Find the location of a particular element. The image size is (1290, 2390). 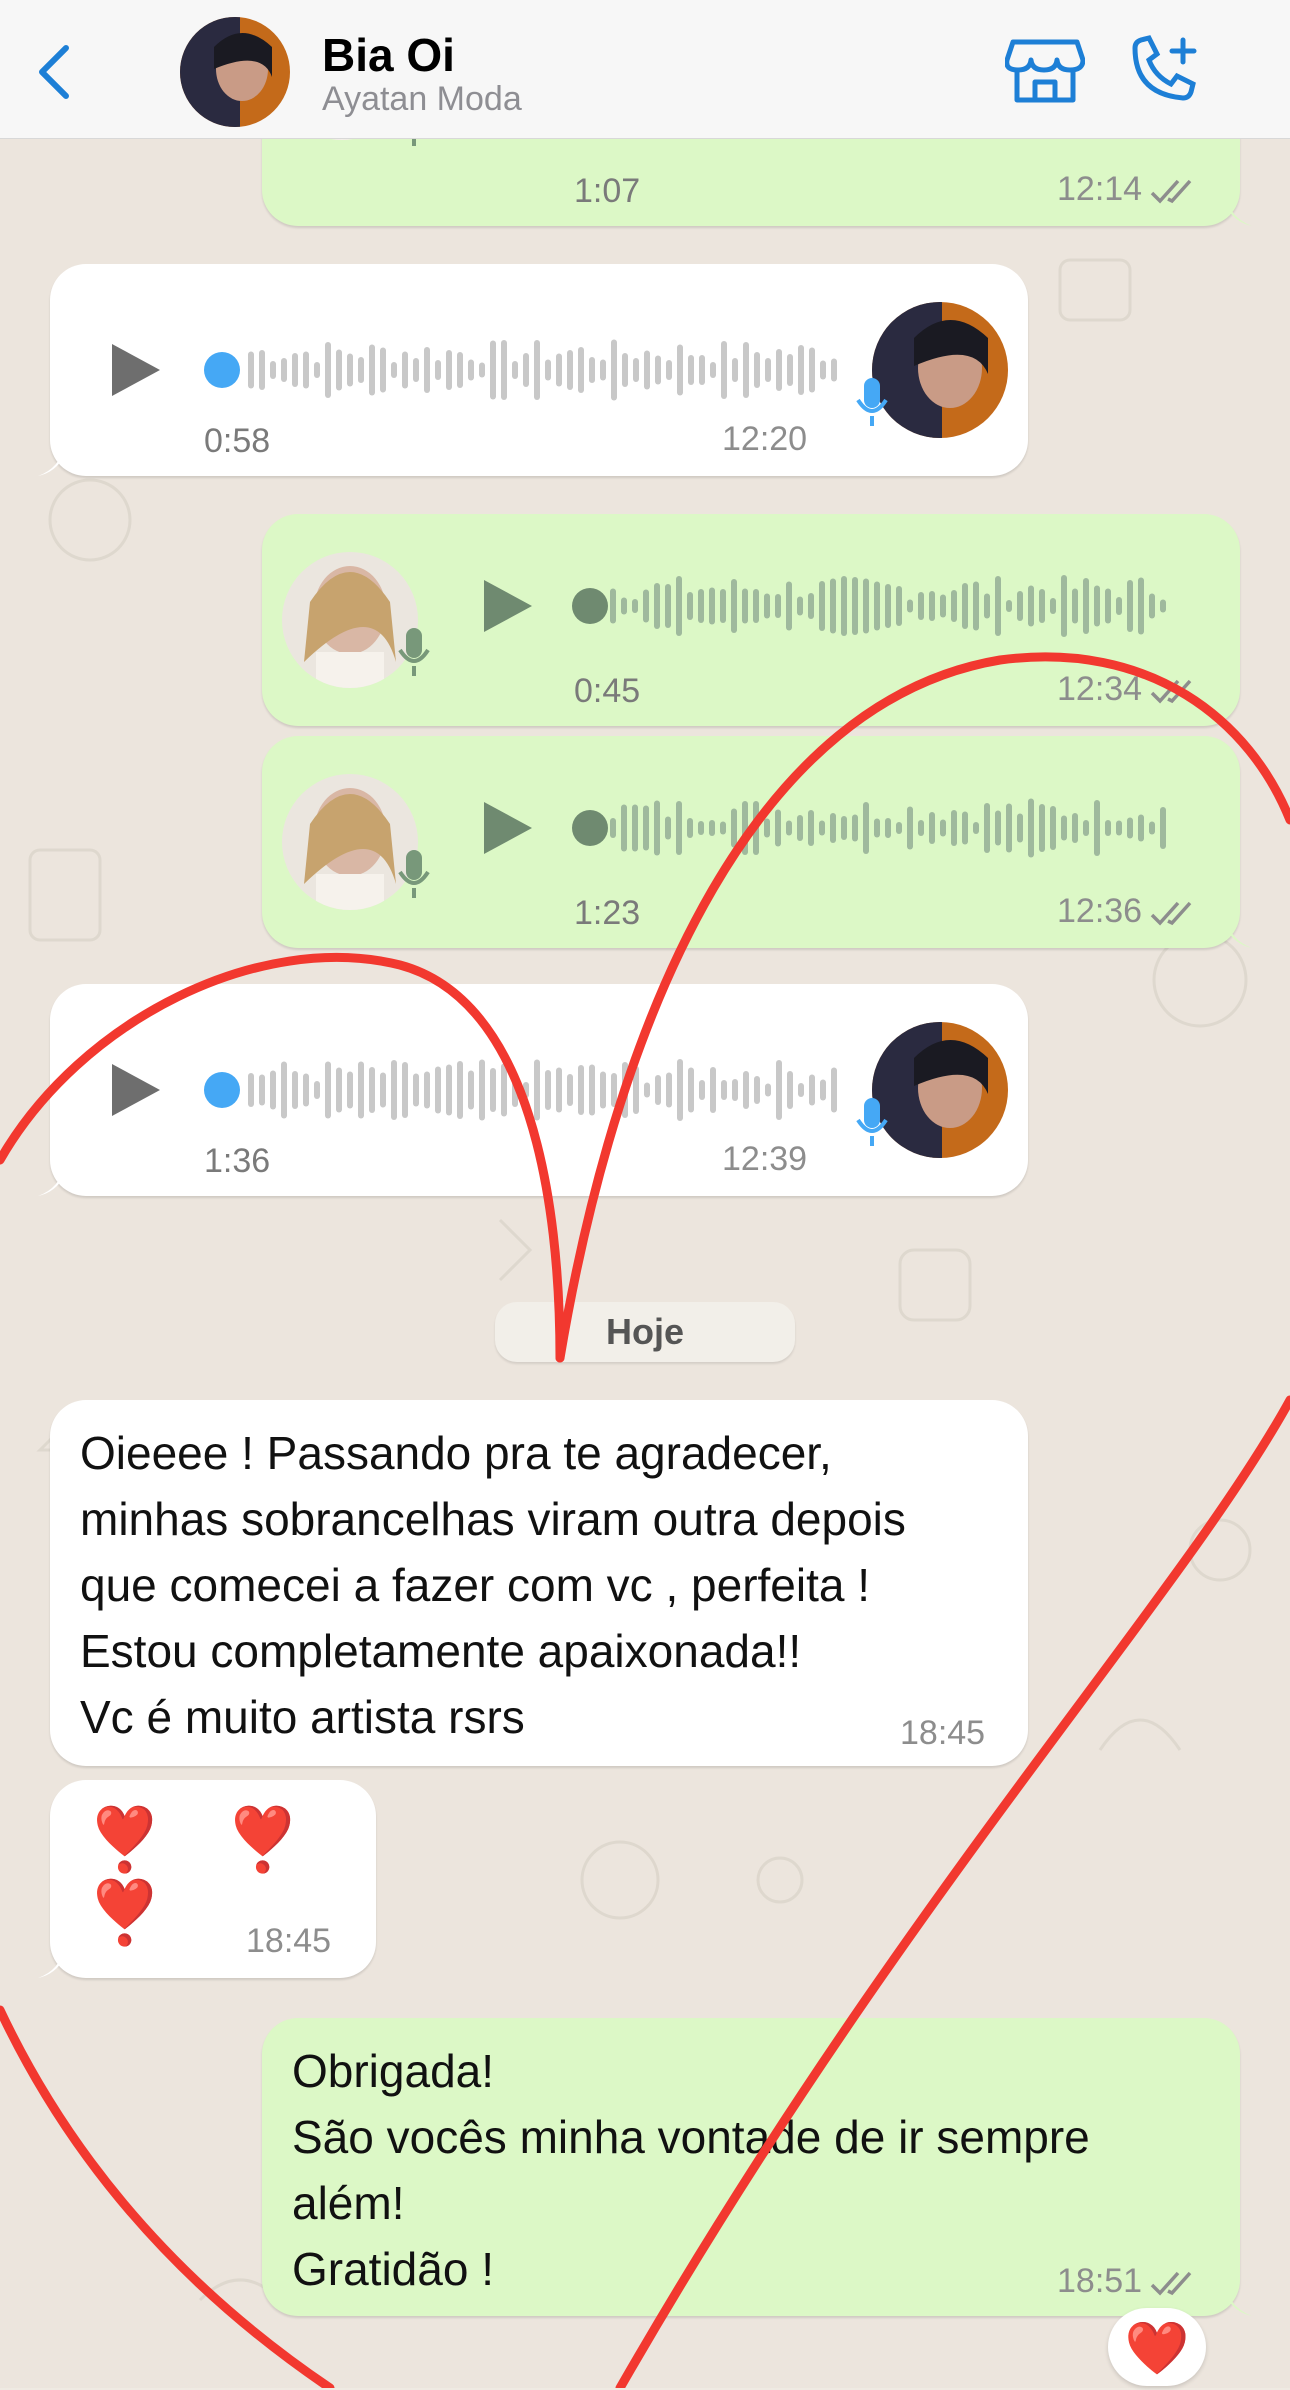

reaction-heart: ❤️ is located at coordinates (1157, 2347).